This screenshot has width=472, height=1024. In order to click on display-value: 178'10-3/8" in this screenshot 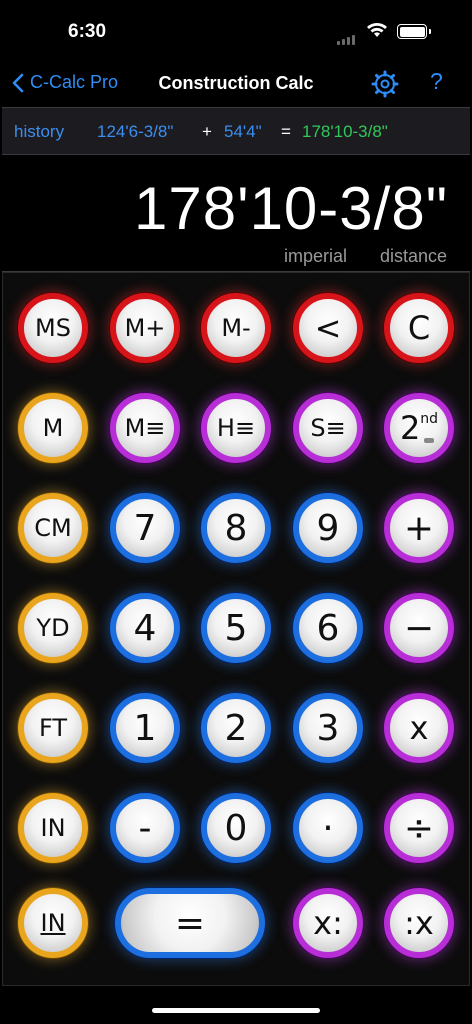, I will do `click(291, 208)`.